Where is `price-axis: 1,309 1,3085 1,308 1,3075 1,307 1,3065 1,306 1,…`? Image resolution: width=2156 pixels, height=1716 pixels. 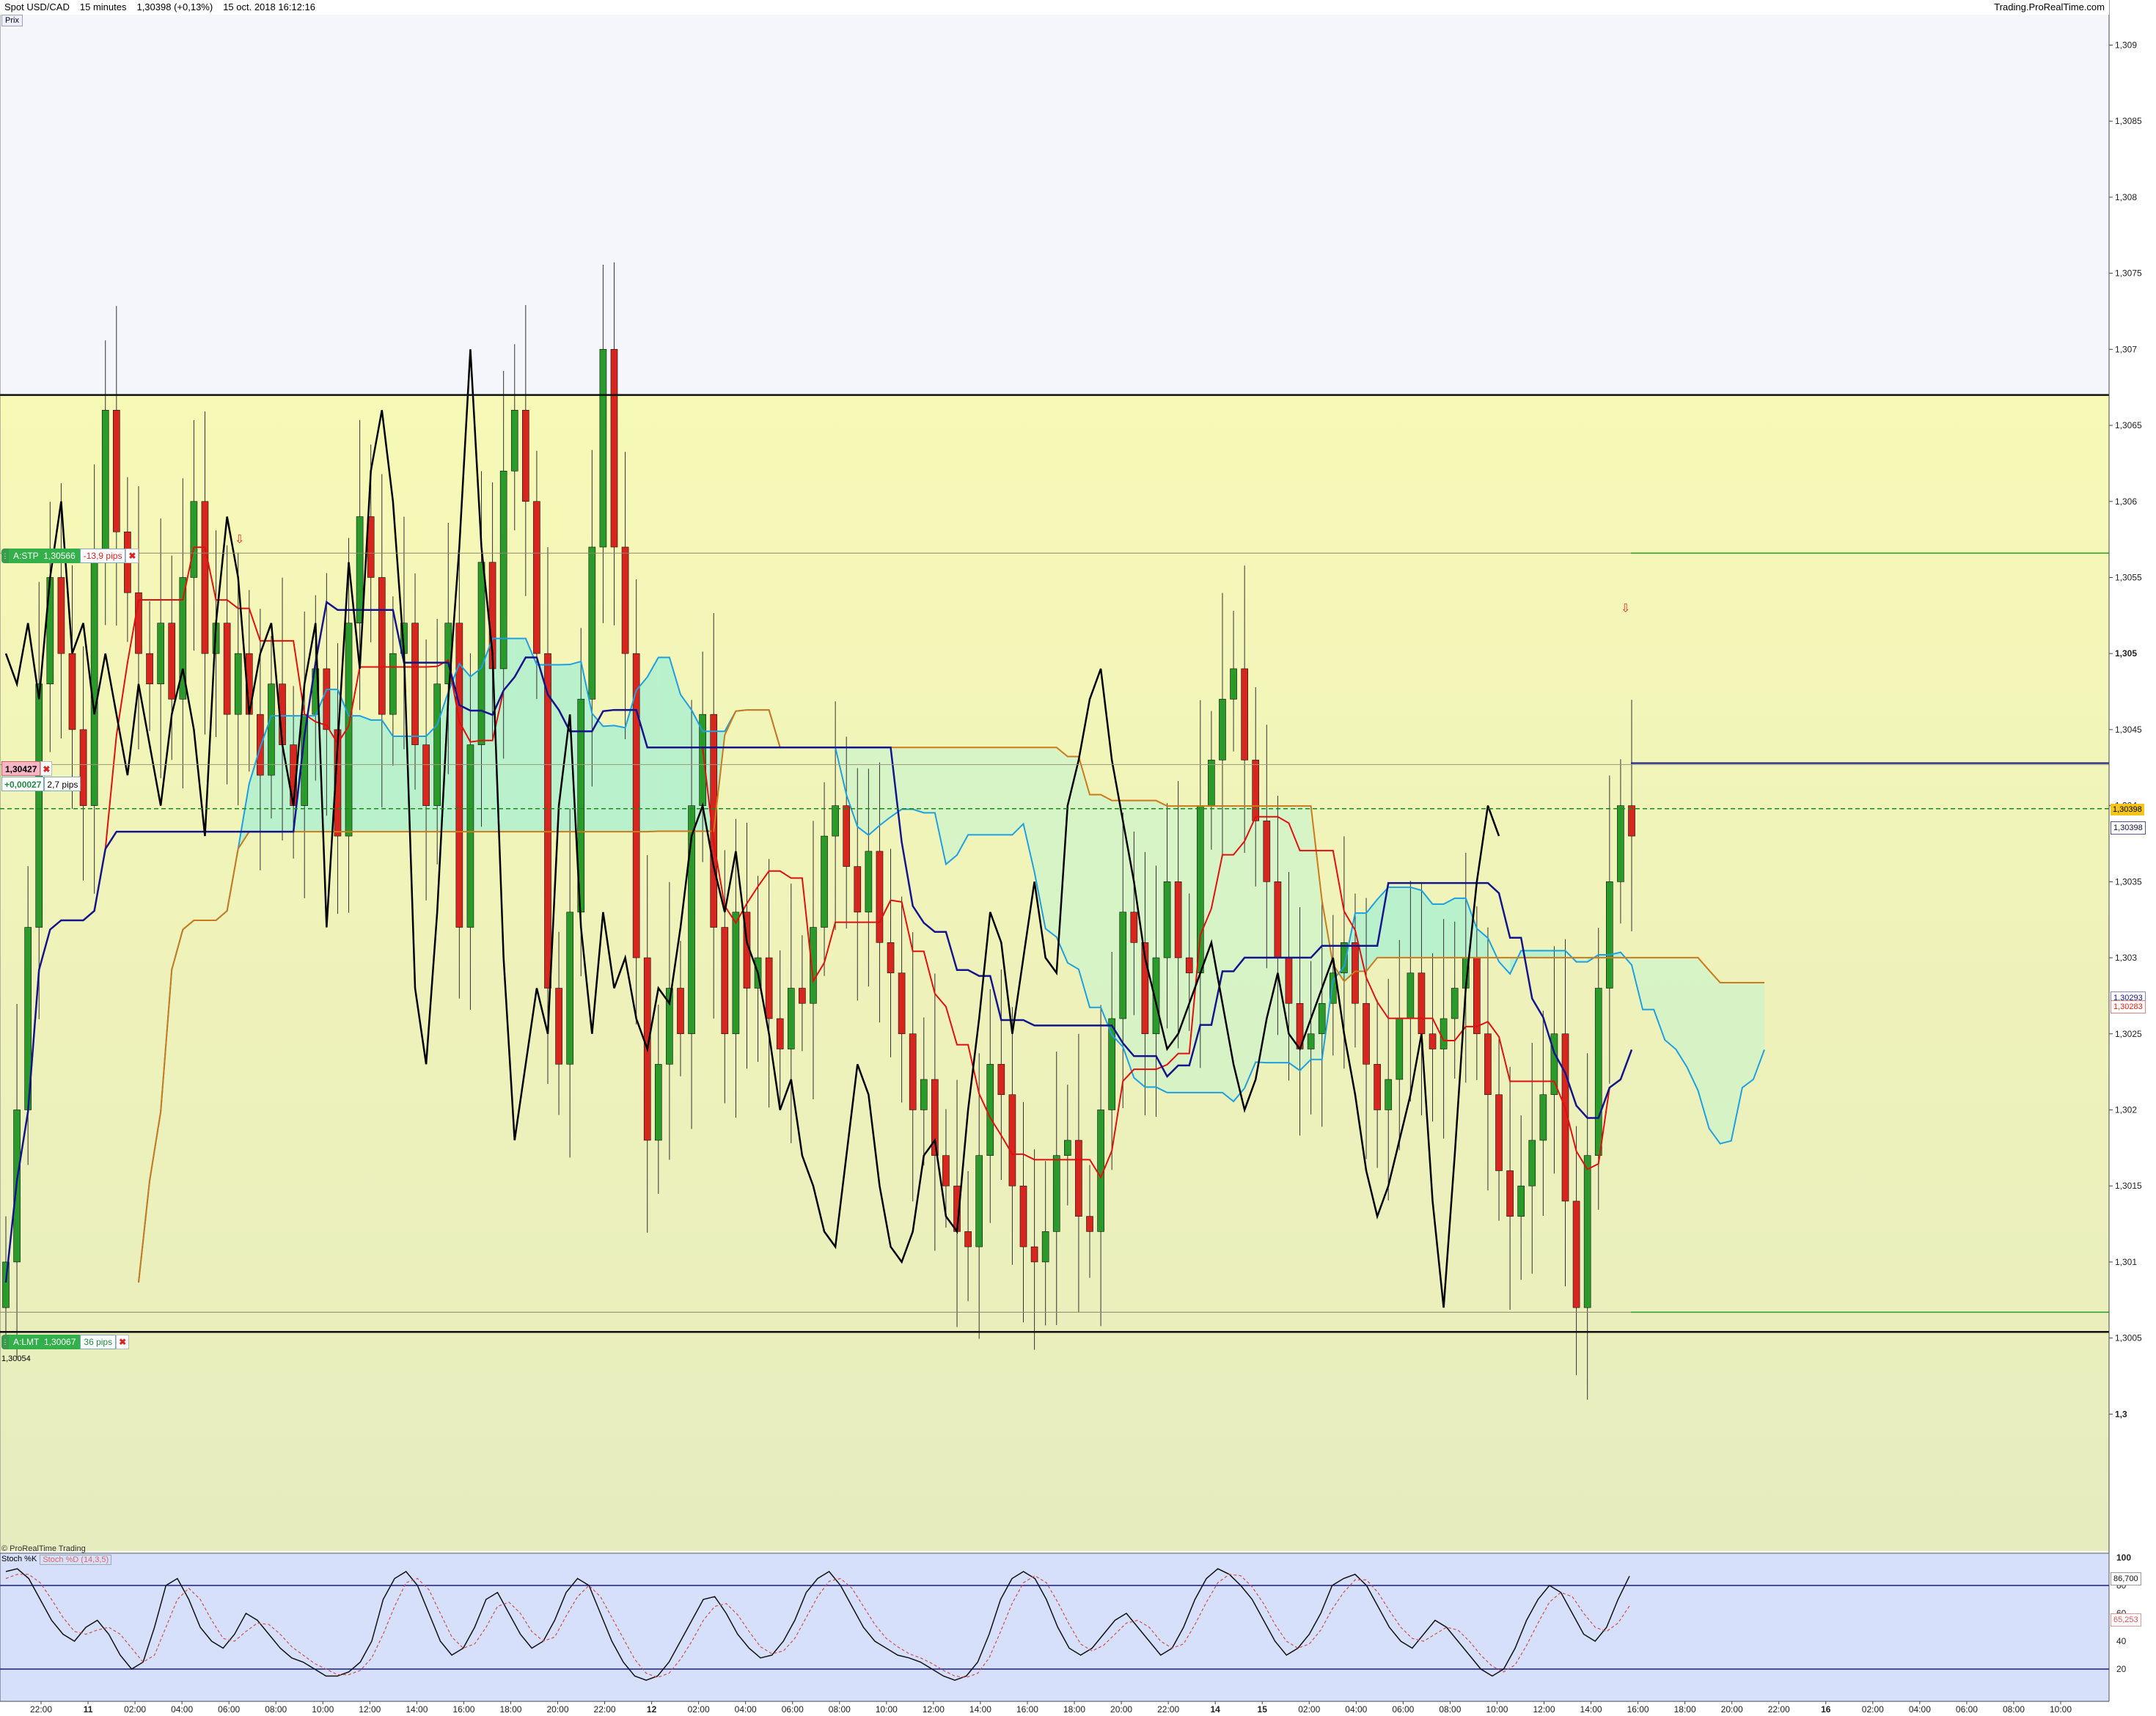 price-axis: 1,309 1,3085 1,308 1,3075 1,307 1,3065 1,306 1,… is located at coordinates (2132, 850).